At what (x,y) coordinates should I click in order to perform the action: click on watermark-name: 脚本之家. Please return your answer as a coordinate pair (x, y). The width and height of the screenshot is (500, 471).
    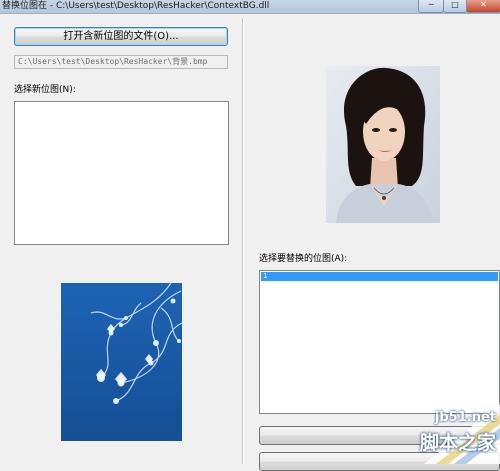
    Looking at the image, I should click on (457, 443).